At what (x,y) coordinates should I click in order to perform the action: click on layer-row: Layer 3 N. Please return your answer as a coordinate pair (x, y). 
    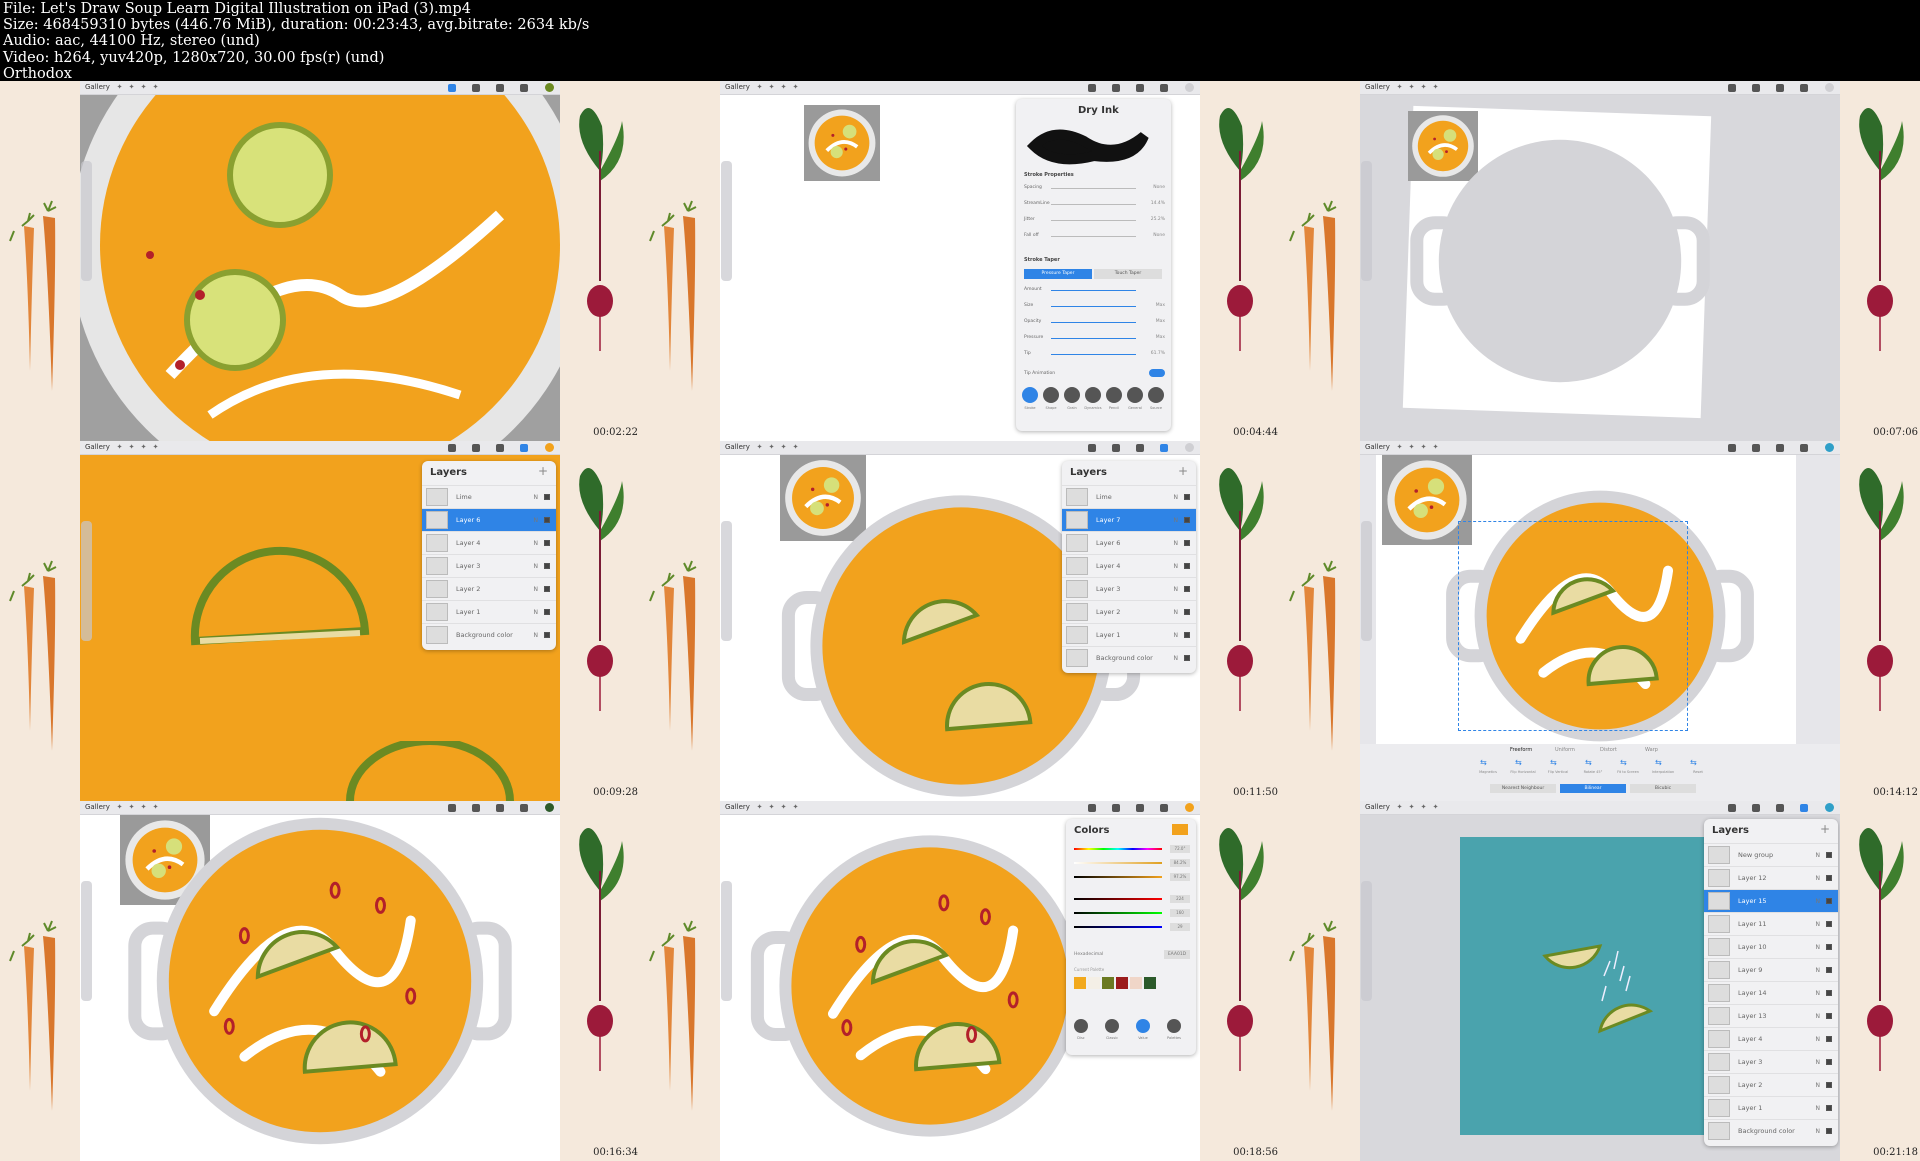
    Looking at the image, I should click on (489, 565).